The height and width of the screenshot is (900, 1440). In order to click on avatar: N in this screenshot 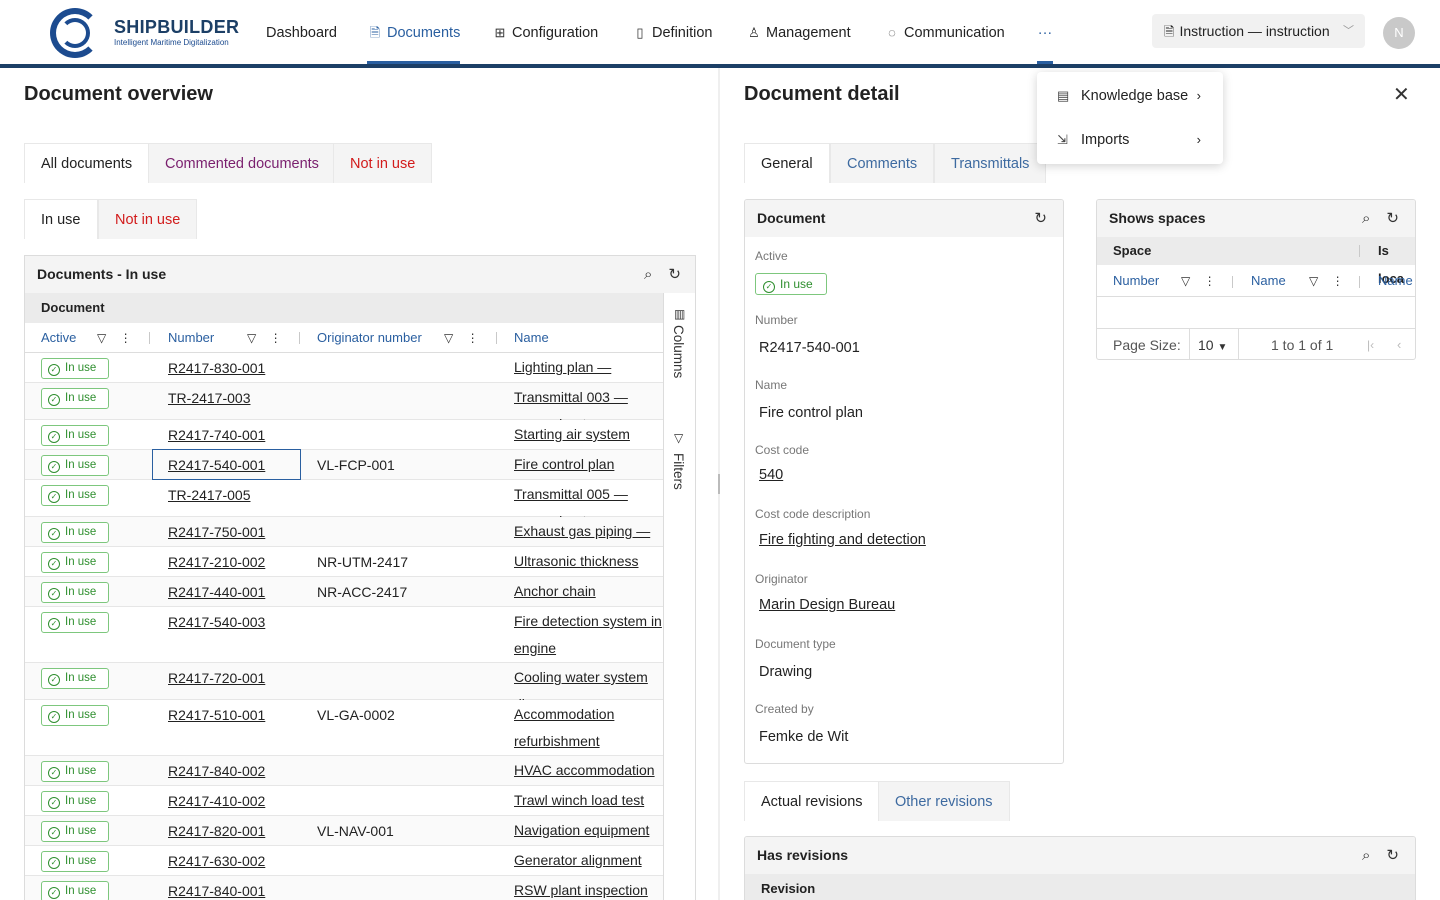, I will do `click(1399, 33)`.